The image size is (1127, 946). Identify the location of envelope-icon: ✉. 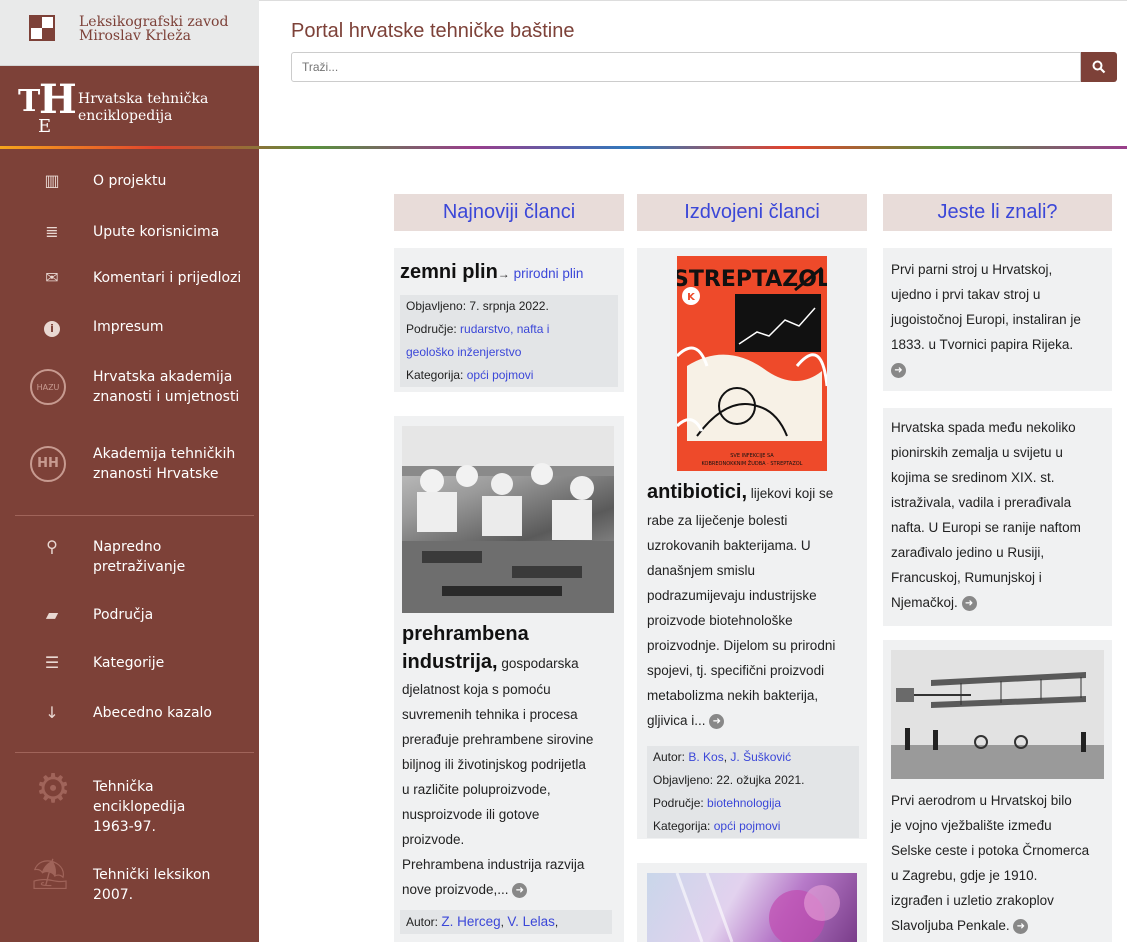
(52, 277).